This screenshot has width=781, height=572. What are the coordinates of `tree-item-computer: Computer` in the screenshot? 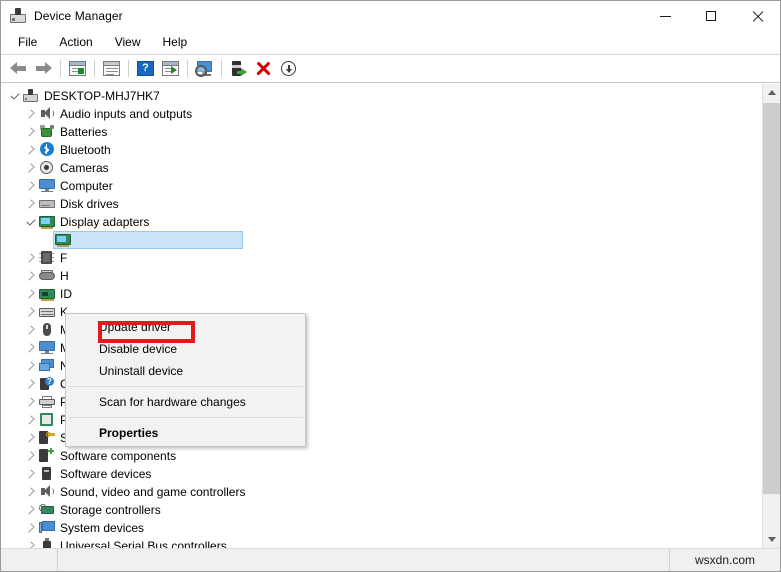 It's located at (381, 186).